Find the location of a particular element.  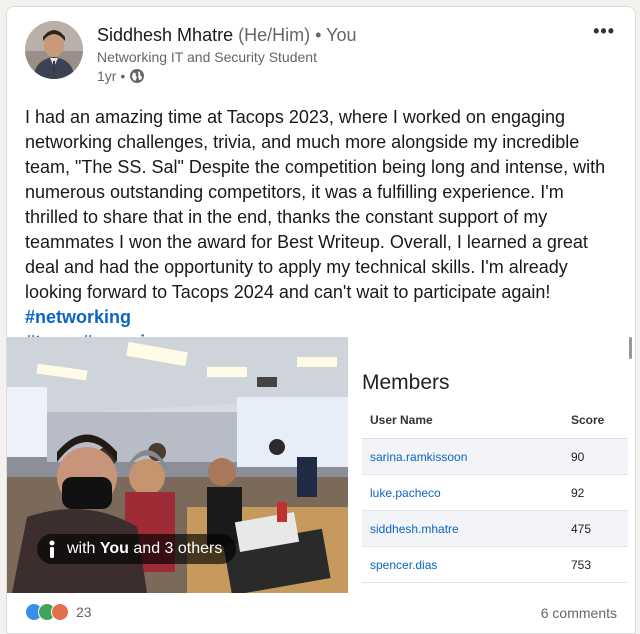

table-row: spencer.dias 753 is located at coordinates (495, 564).